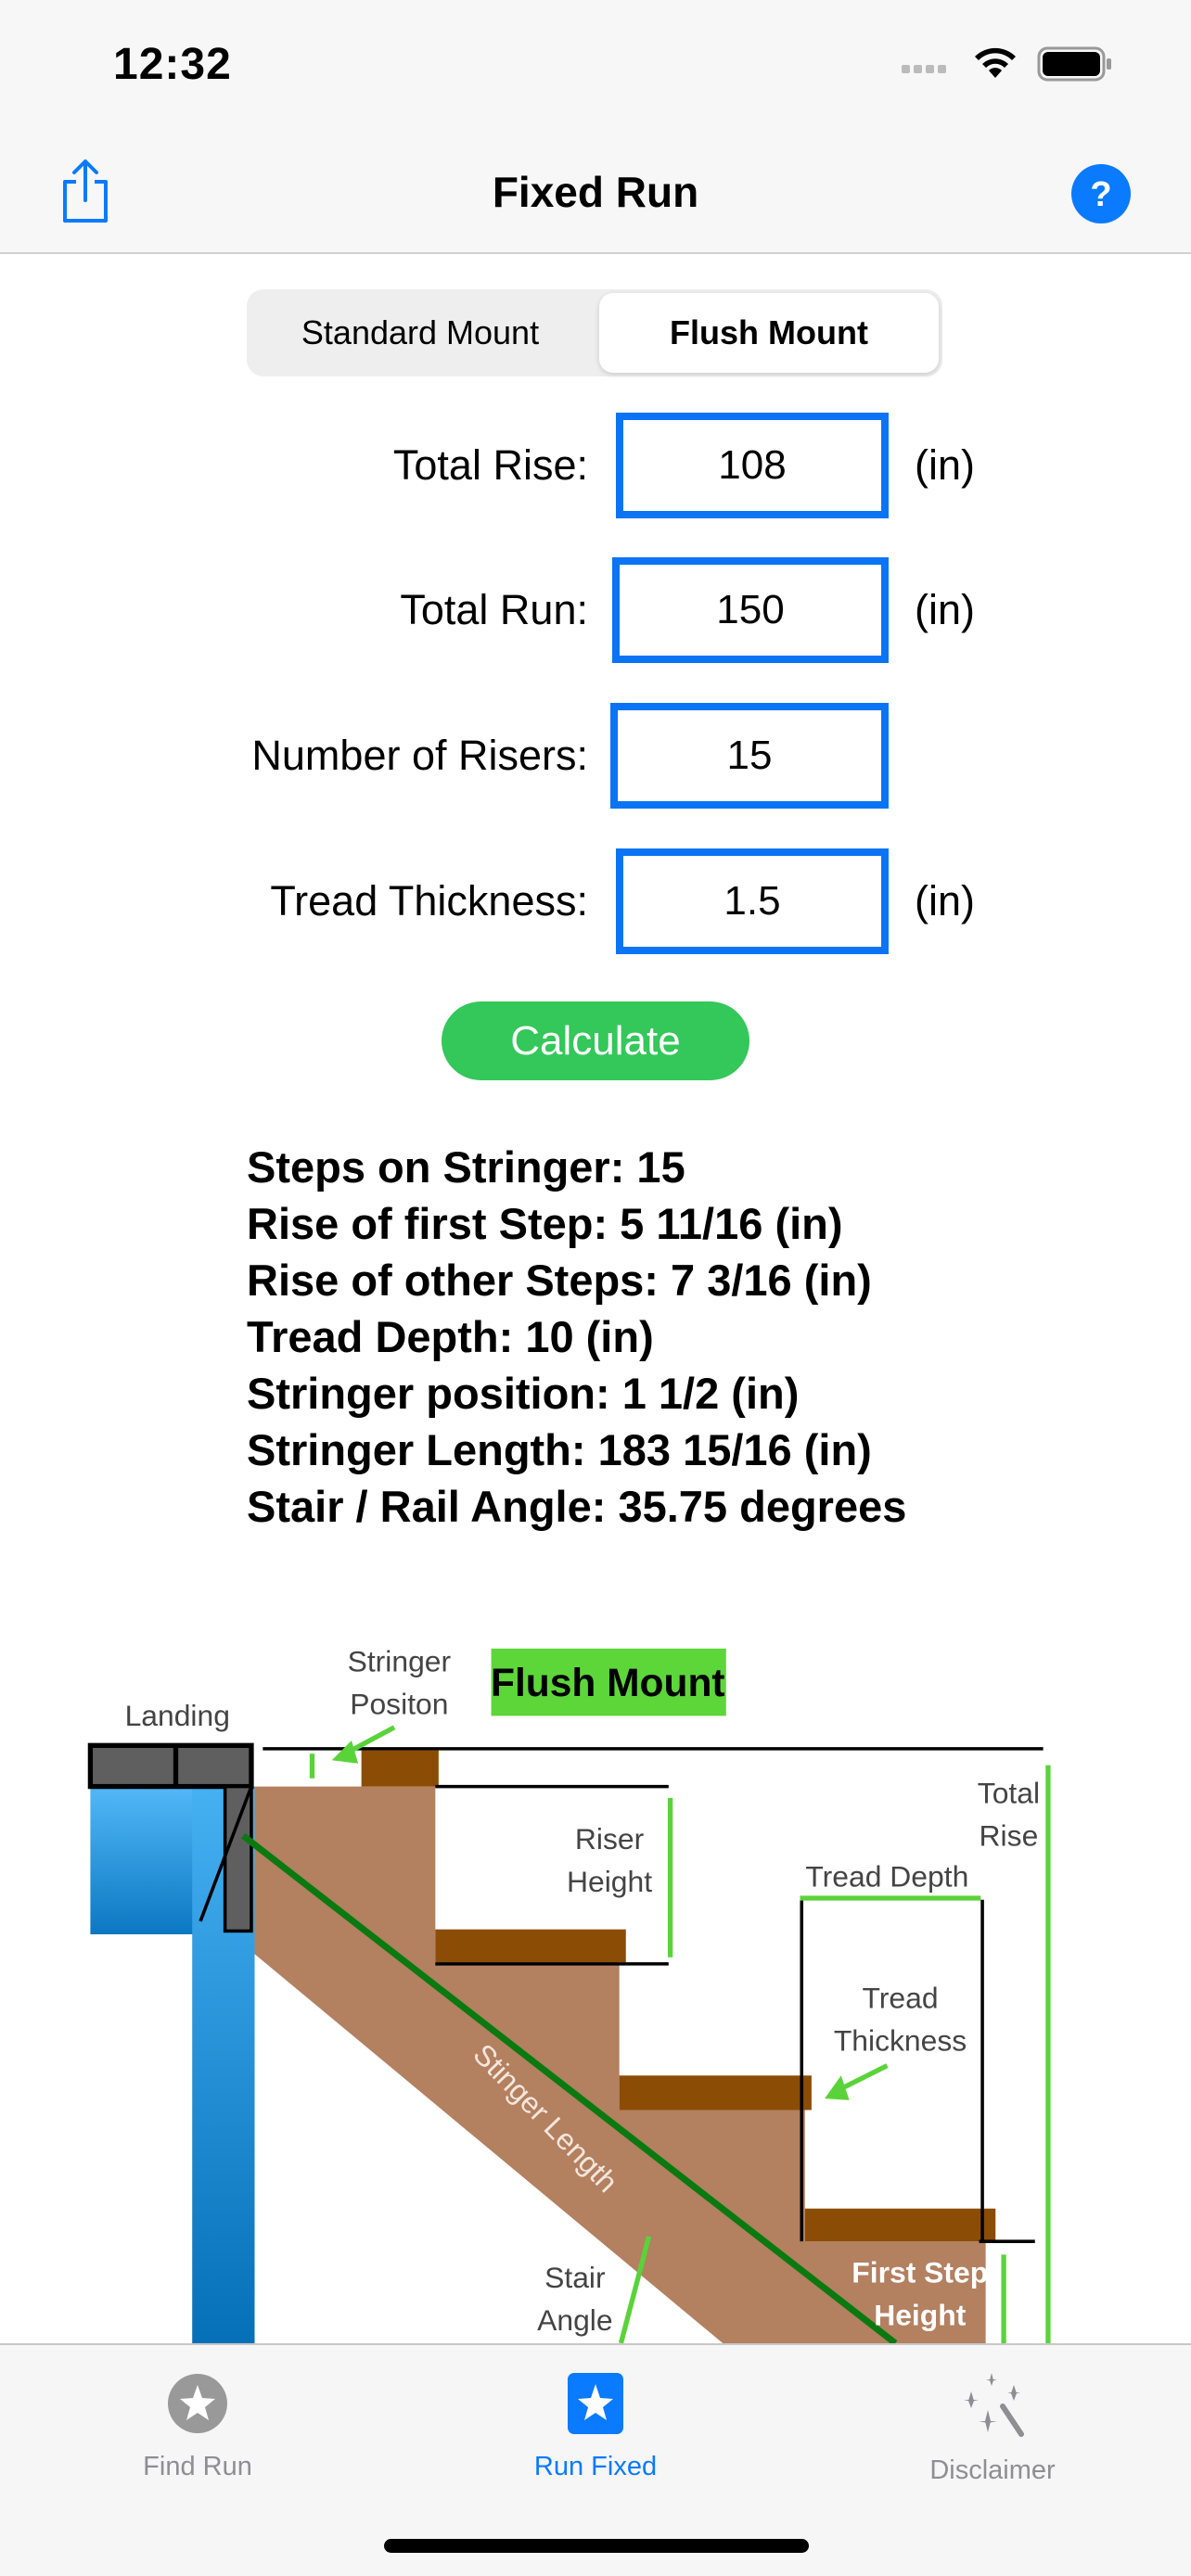  What do you see at coordinates (594, 333) in the screenshot?
I see `mount-type-segmented-control: Standard Mount Flush Mount` at bounding box center [594, 333].